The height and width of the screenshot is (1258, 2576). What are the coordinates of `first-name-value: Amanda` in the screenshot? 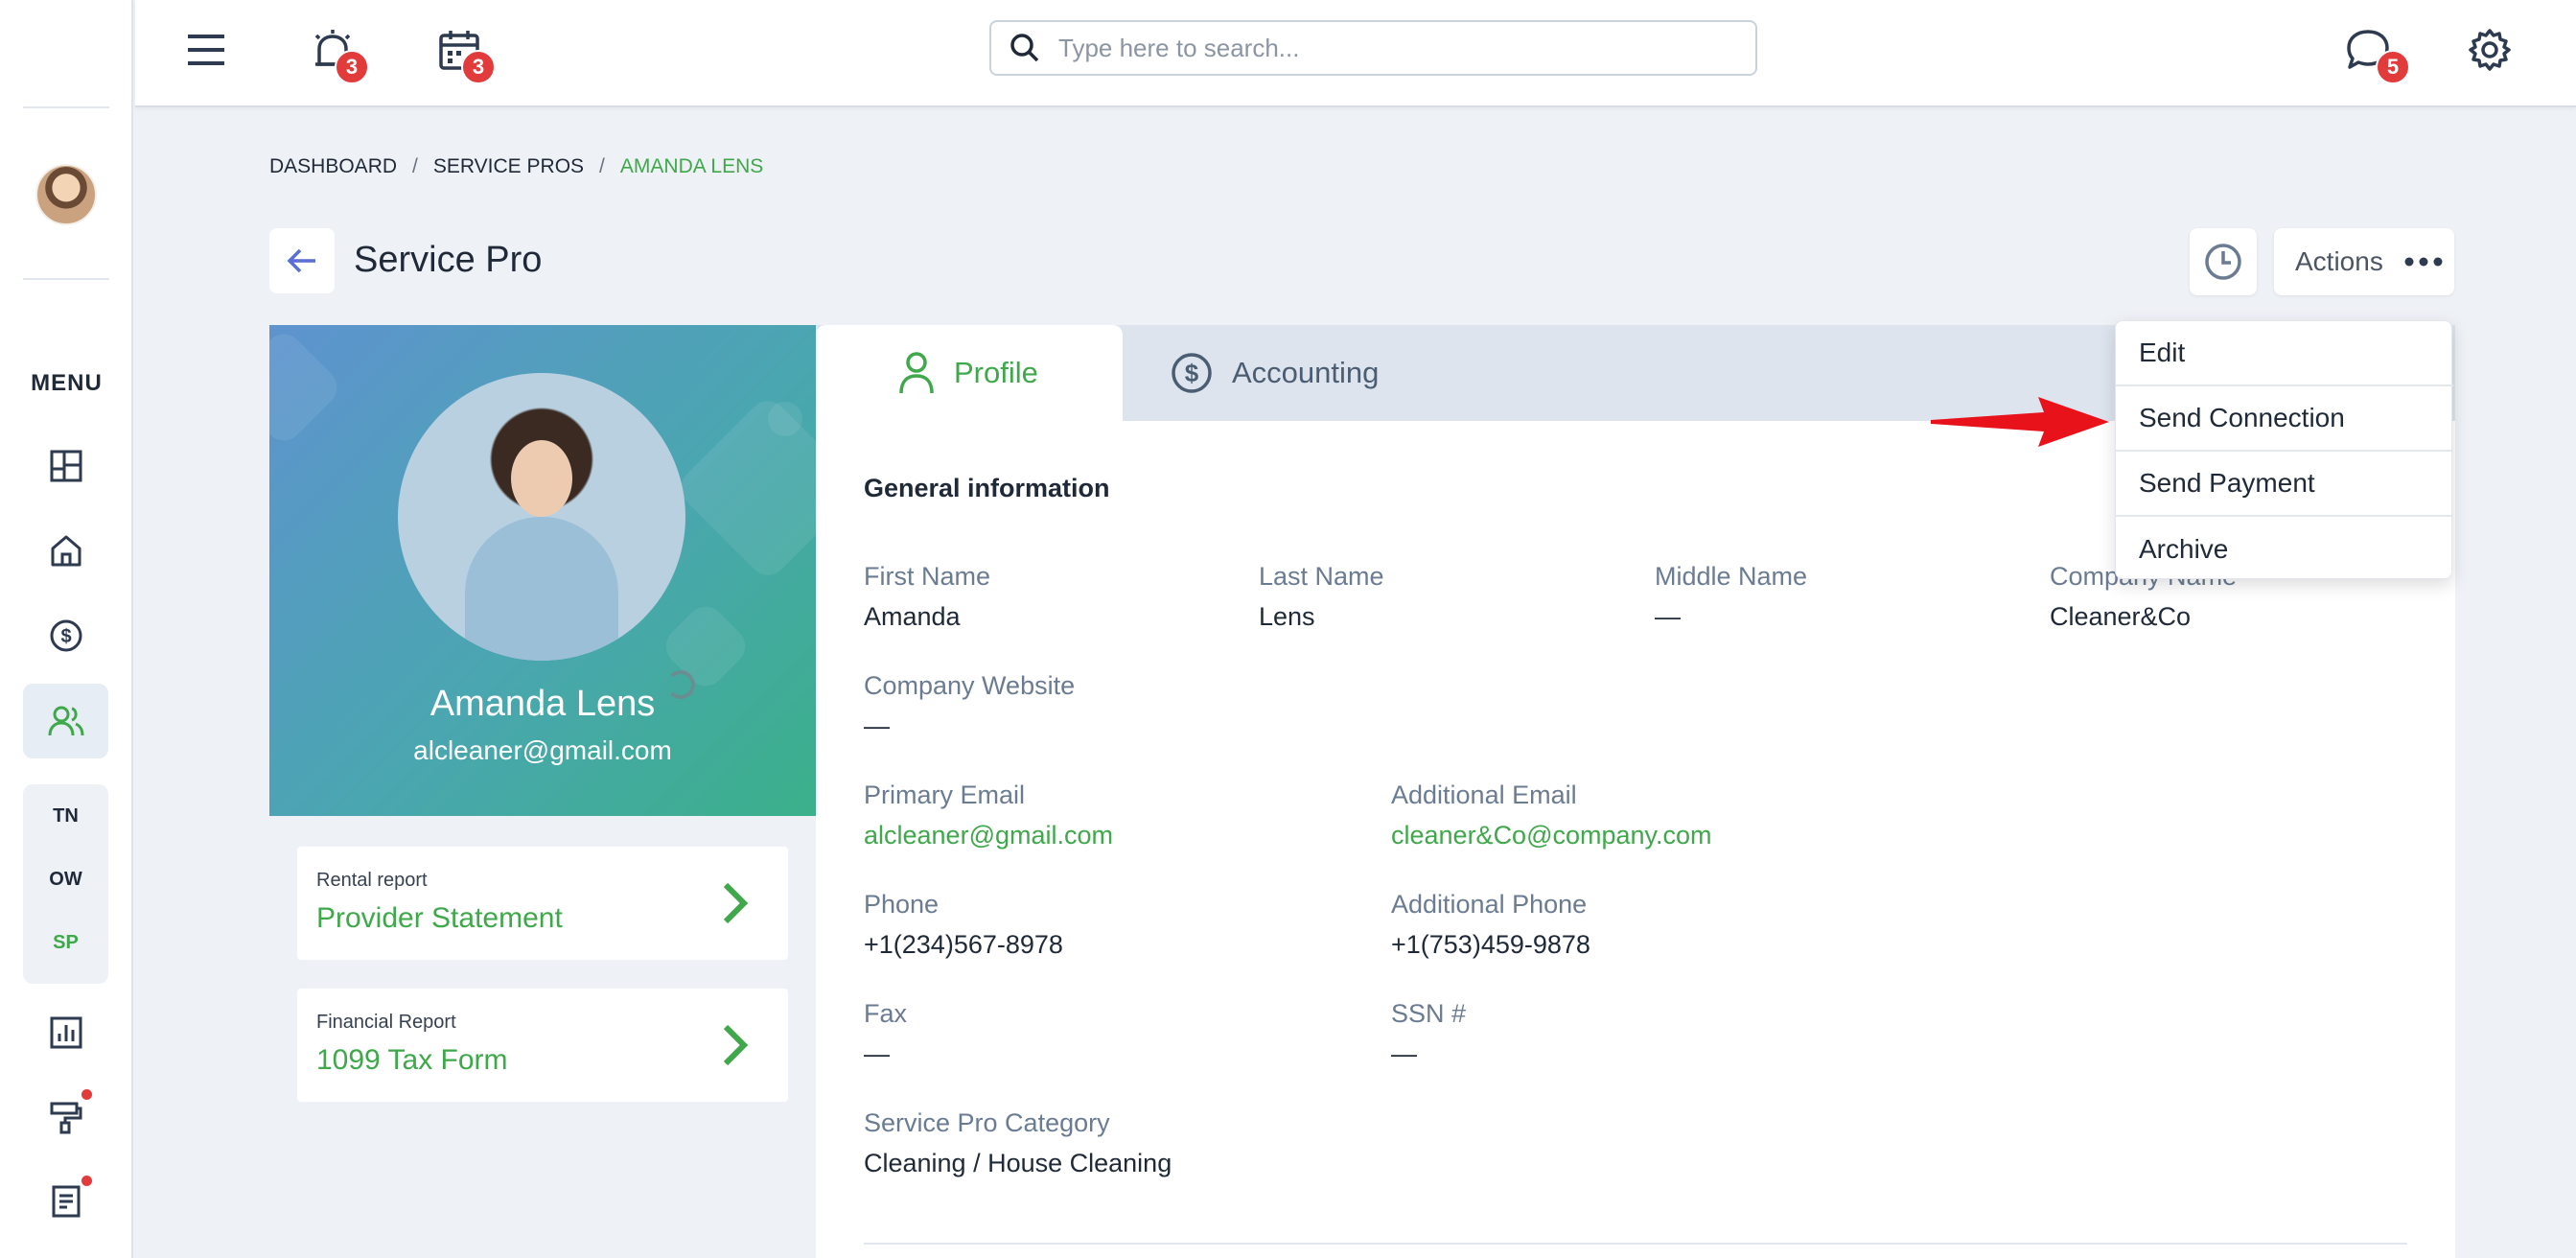 It's located at (913, 616).